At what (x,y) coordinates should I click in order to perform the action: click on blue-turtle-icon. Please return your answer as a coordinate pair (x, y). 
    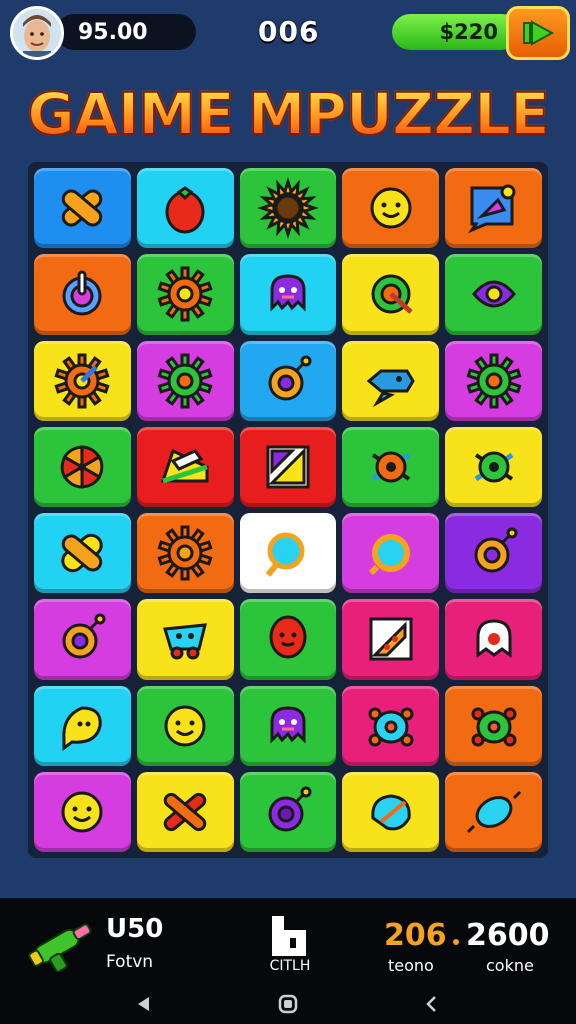
    Looking at the image, I should click on (391, 727).